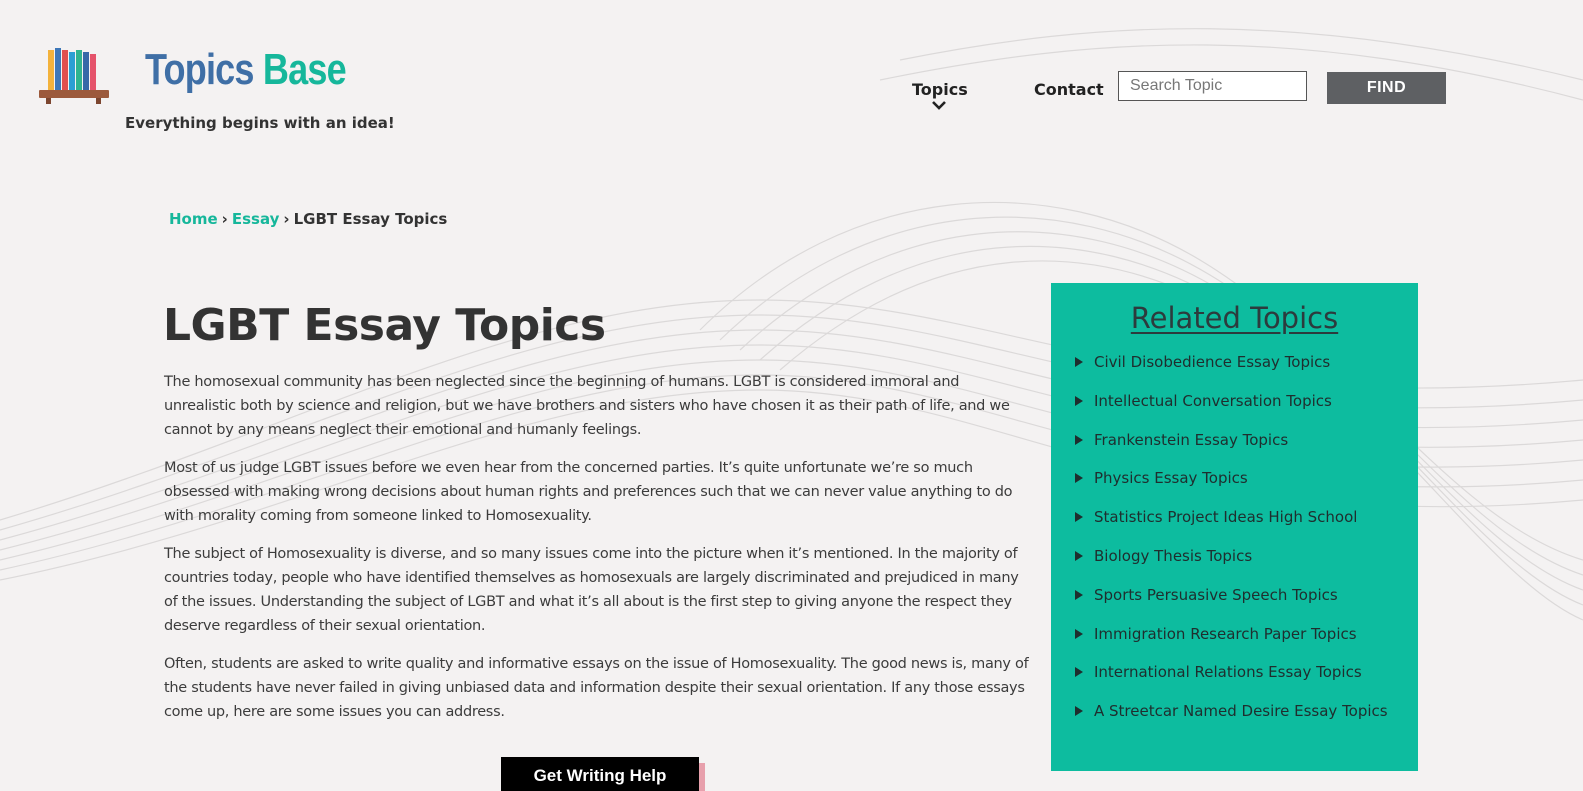 This screenshot has width=1583, height=791. Describe the element at coordinates (1231, 450) in the screenshot. I see `related-topic-item: Frankenstein Essay Topics` at that location.